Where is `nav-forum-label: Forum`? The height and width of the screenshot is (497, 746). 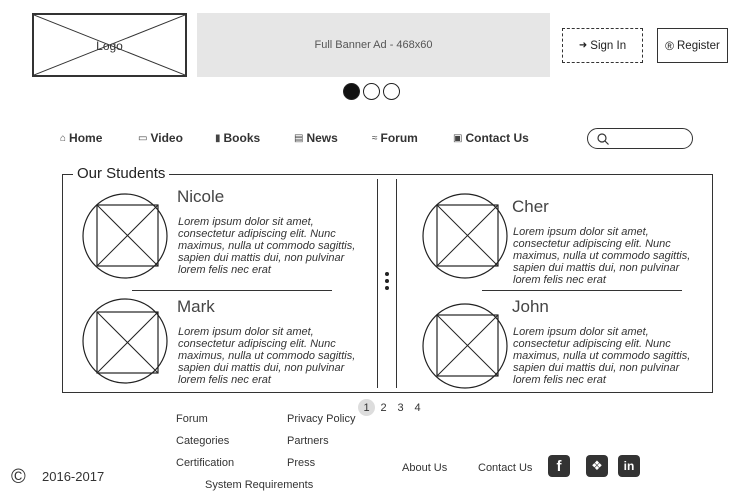
nav-forum-label: Forum is located at coordinates (399, 138).